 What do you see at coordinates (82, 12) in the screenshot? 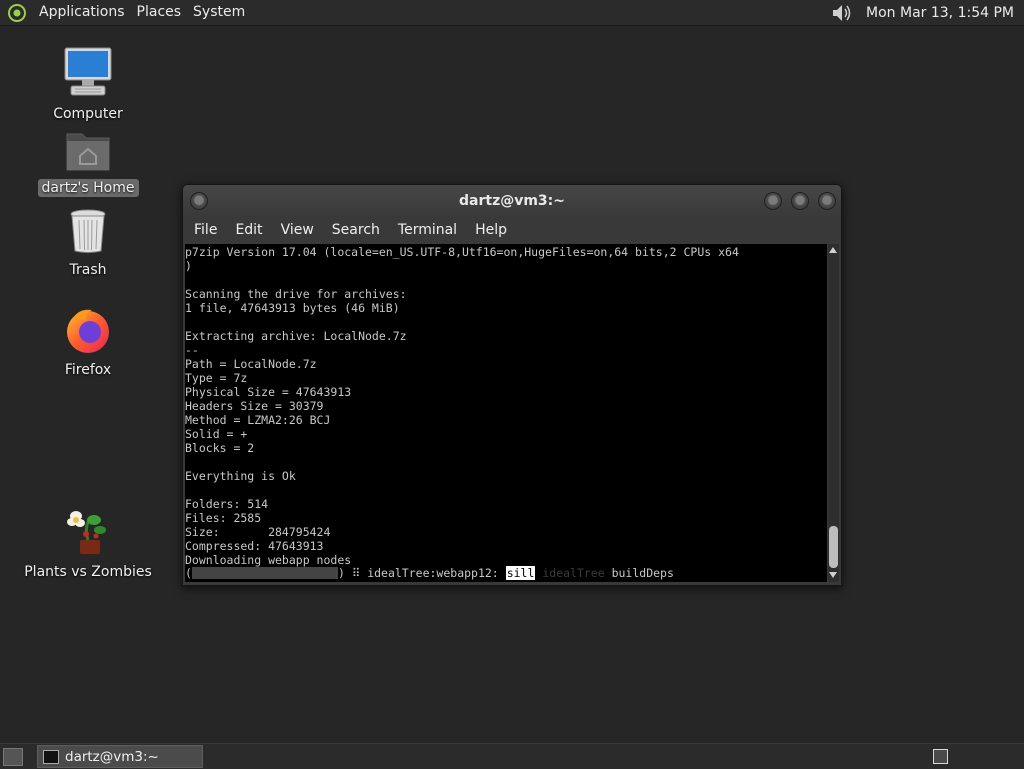
I see `applications-menu: Applications` at bounding box center [82, 12].